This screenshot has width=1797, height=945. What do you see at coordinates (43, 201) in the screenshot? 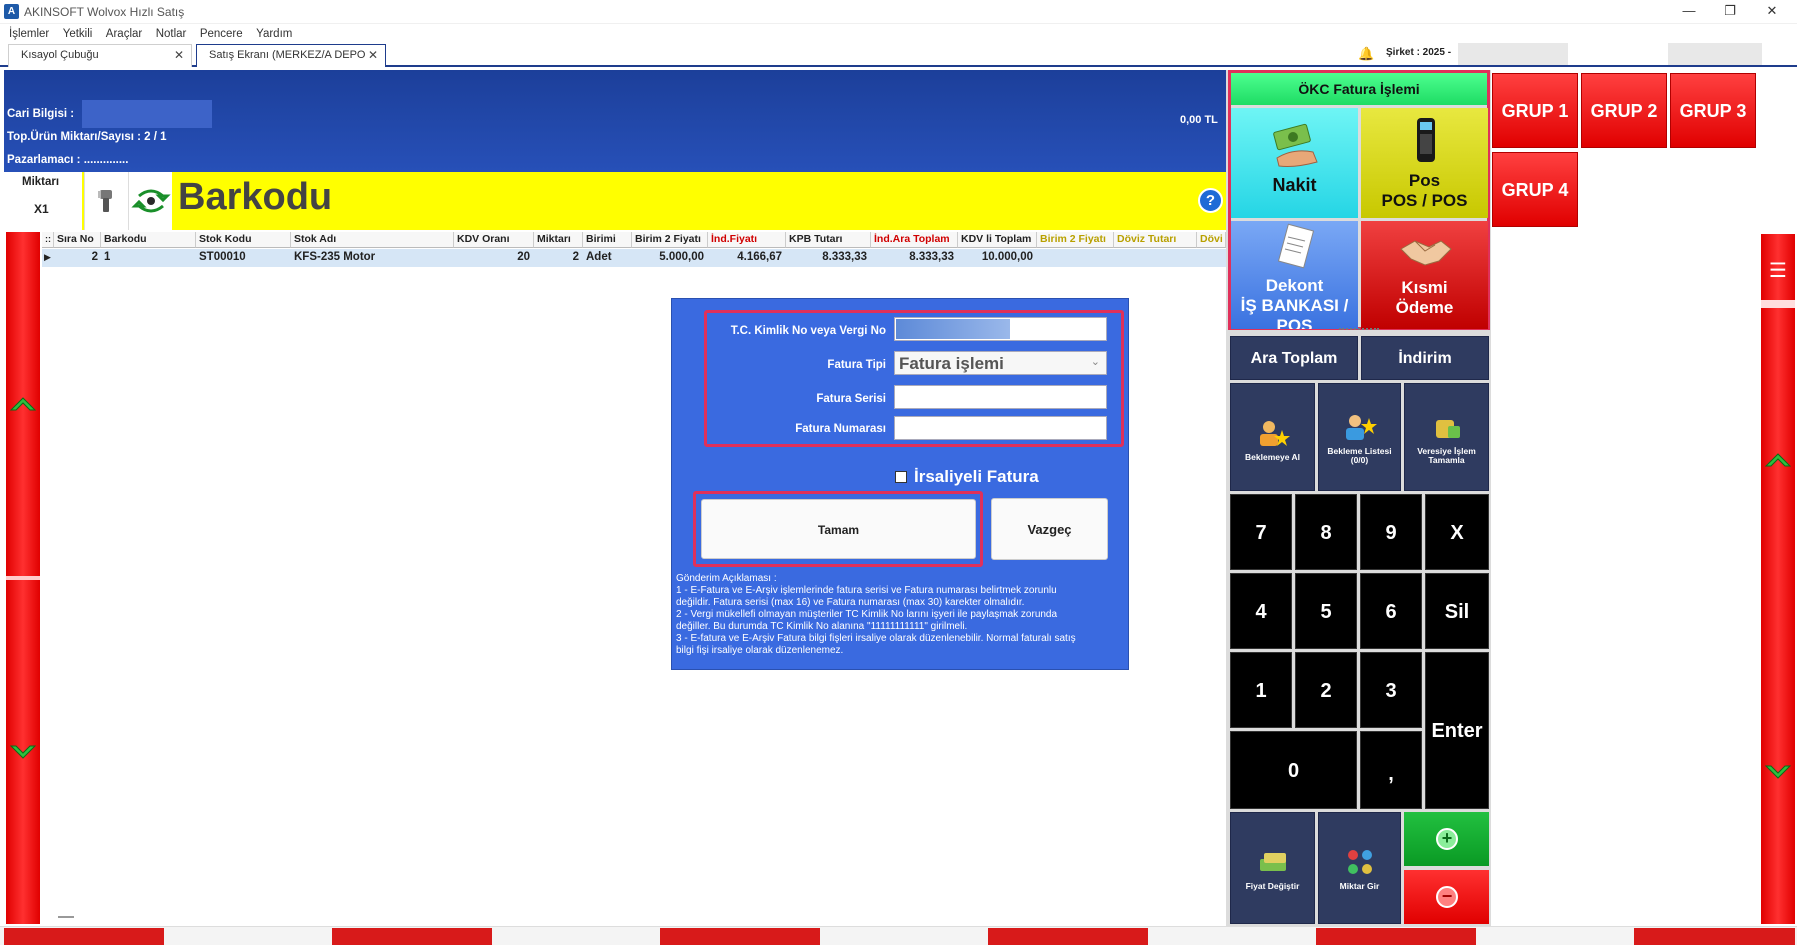
I see `miktar-box: Miktarı X1` at bounding box center [43, 201].